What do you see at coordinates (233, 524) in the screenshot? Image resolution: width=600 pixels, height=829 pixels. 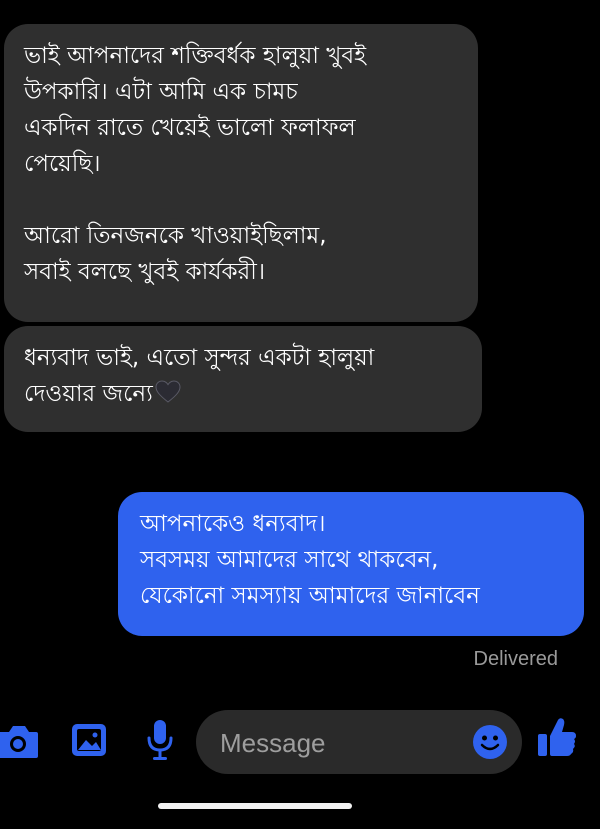 I see `message-text-line: আপনাকেও ধন্যবাদ।` at bounding box center [233, 524].